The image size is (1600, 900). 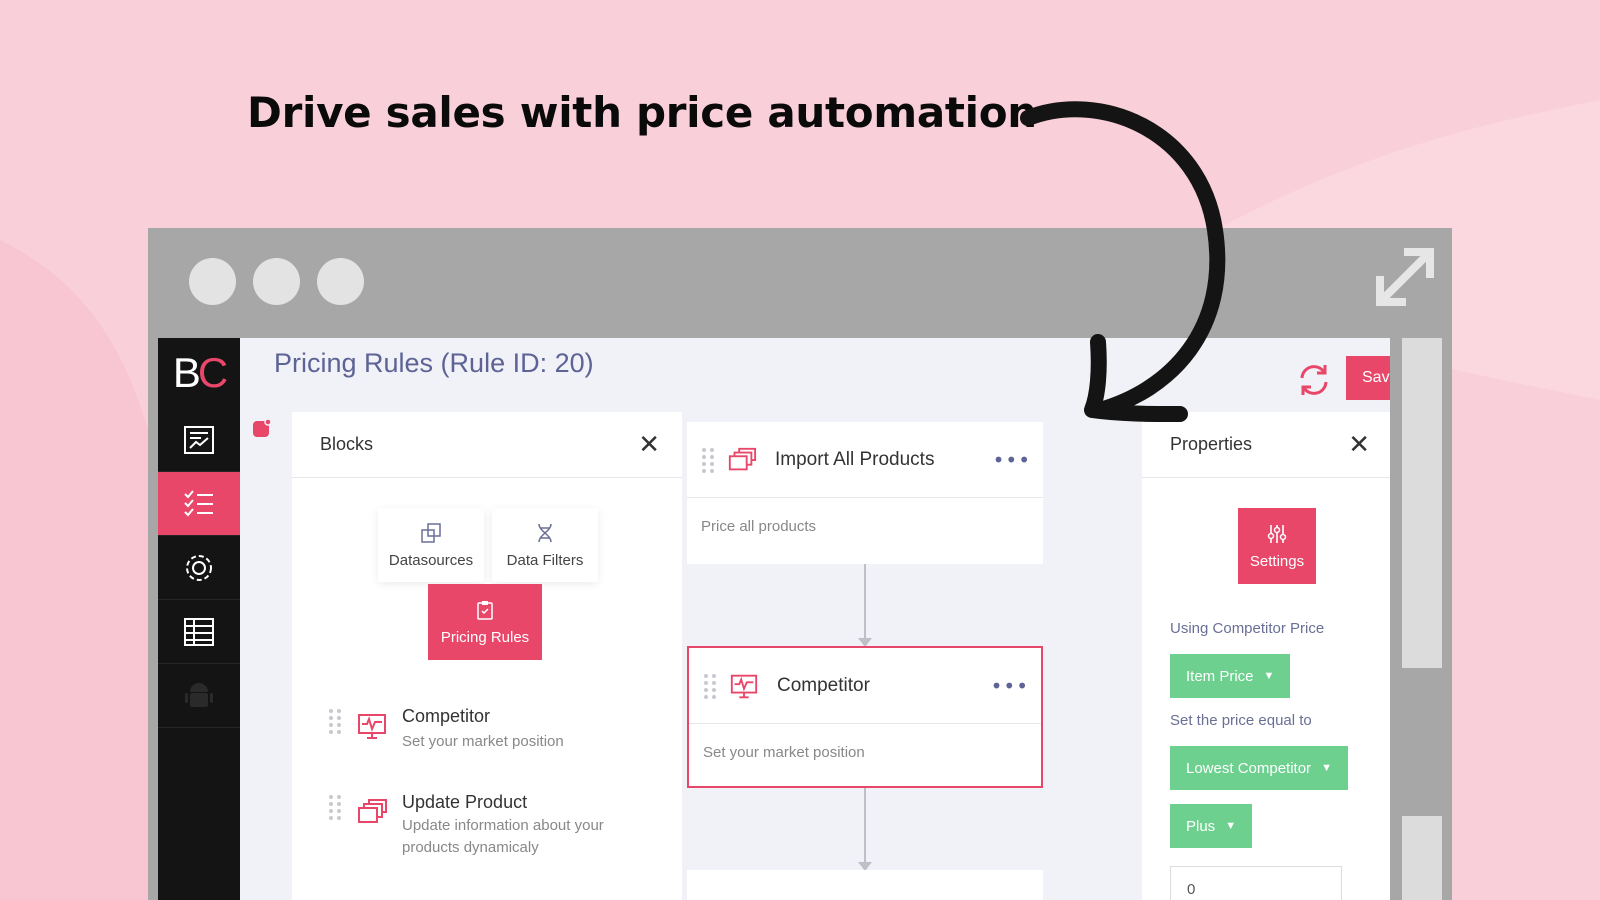 I want to click on block-item-competitor: Competitor Set your market position, so click(x=446, y=729).